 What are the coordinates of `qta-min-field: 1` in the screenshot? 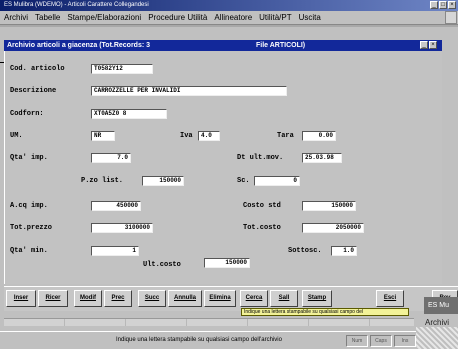 It's located at (115, 251).